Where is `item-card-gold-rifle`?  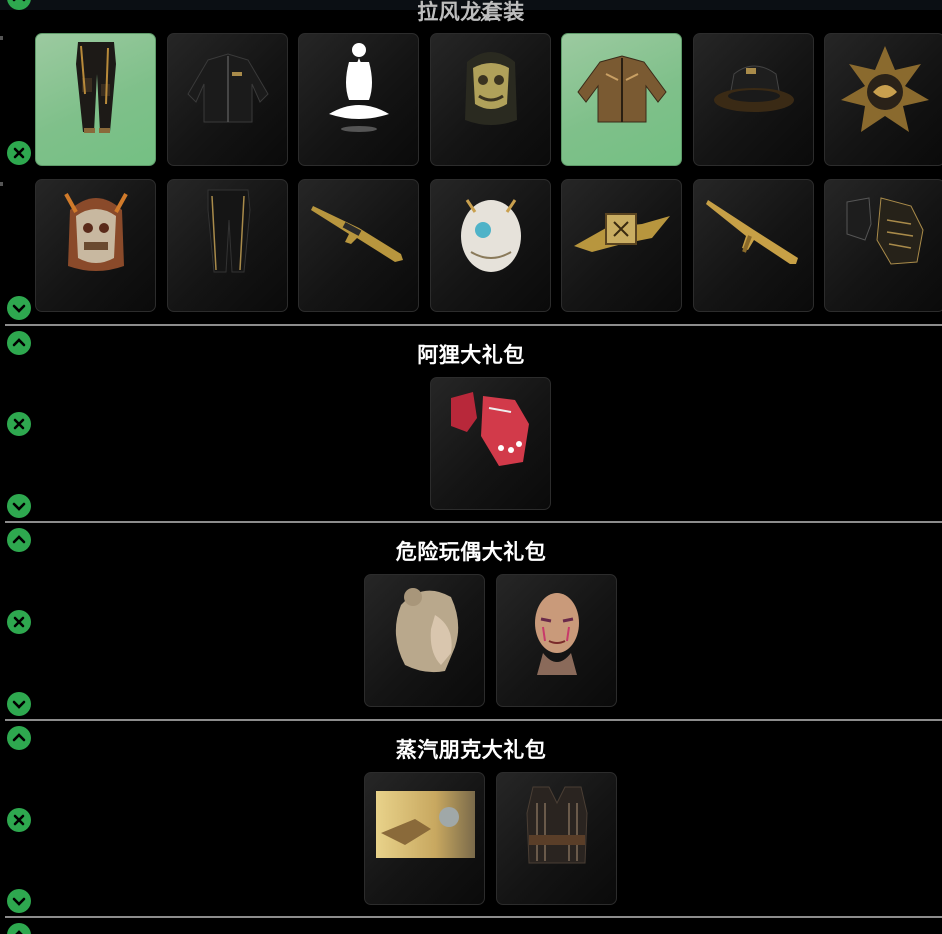 item-card-gold-rifle is located at coordinates (358, 245).